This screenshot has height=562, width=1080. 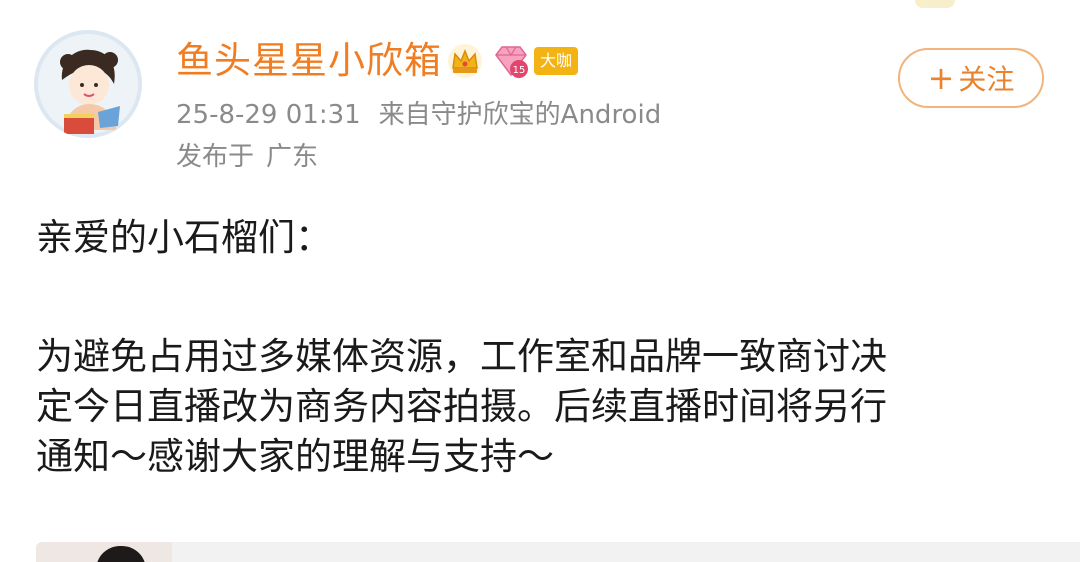 I want to click on preview-thumbnail, so click(x=104, y=552).